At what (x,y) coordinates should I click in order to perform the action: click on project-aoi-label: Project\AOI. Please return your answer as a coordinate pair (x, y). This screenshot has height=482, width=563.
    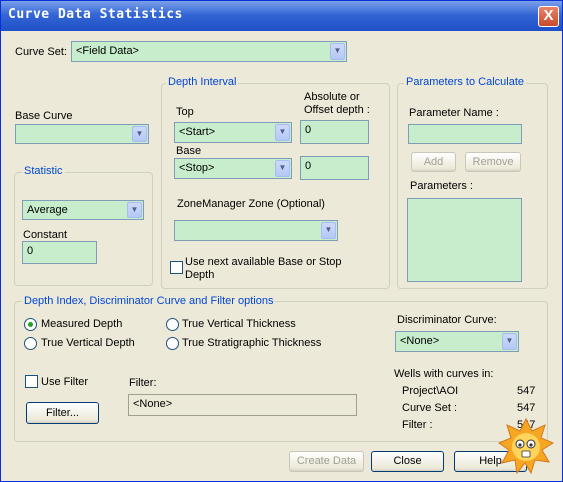
    Looking at the image, I should click on (430, 391).